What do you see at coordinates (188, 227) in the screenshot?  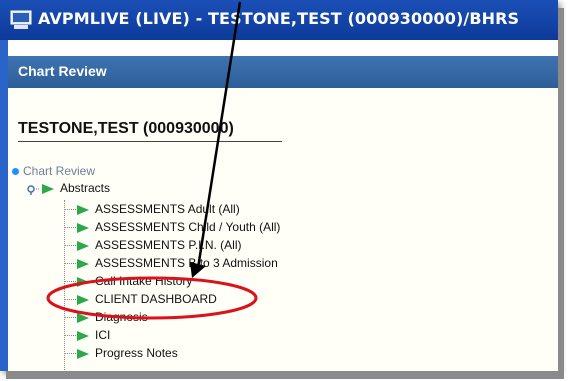 I see `tree-item-label: ASSESSMENTS Child / Youth (All)` at bounding box center [188, 227].